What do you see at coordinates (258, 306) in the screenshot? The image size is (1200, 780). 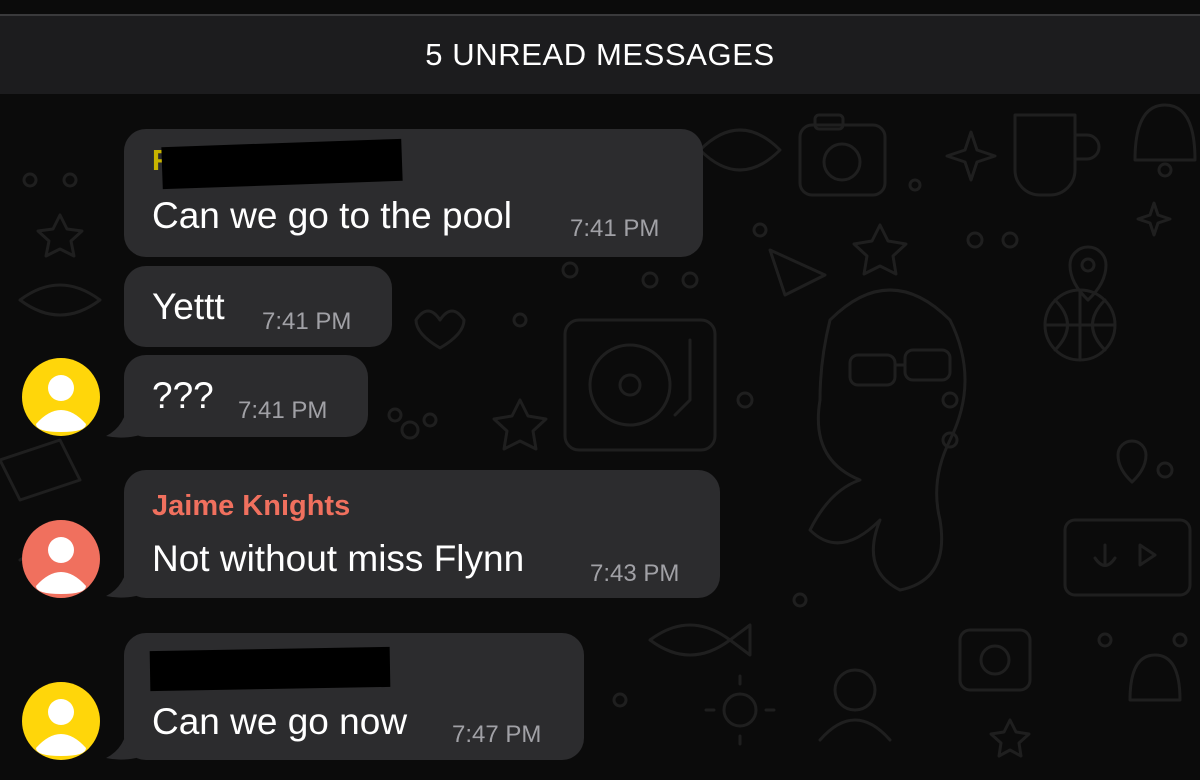 I see `message-bubble: Yettt 7:41 PM` at bounding box center [258, 306].